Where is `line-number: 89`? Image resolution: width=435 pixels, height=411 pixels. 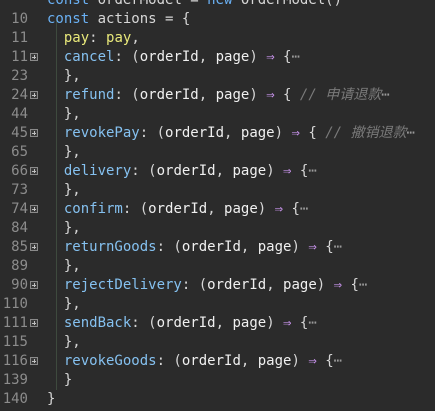 line-number: 89 is located at coordinates (19, 266).